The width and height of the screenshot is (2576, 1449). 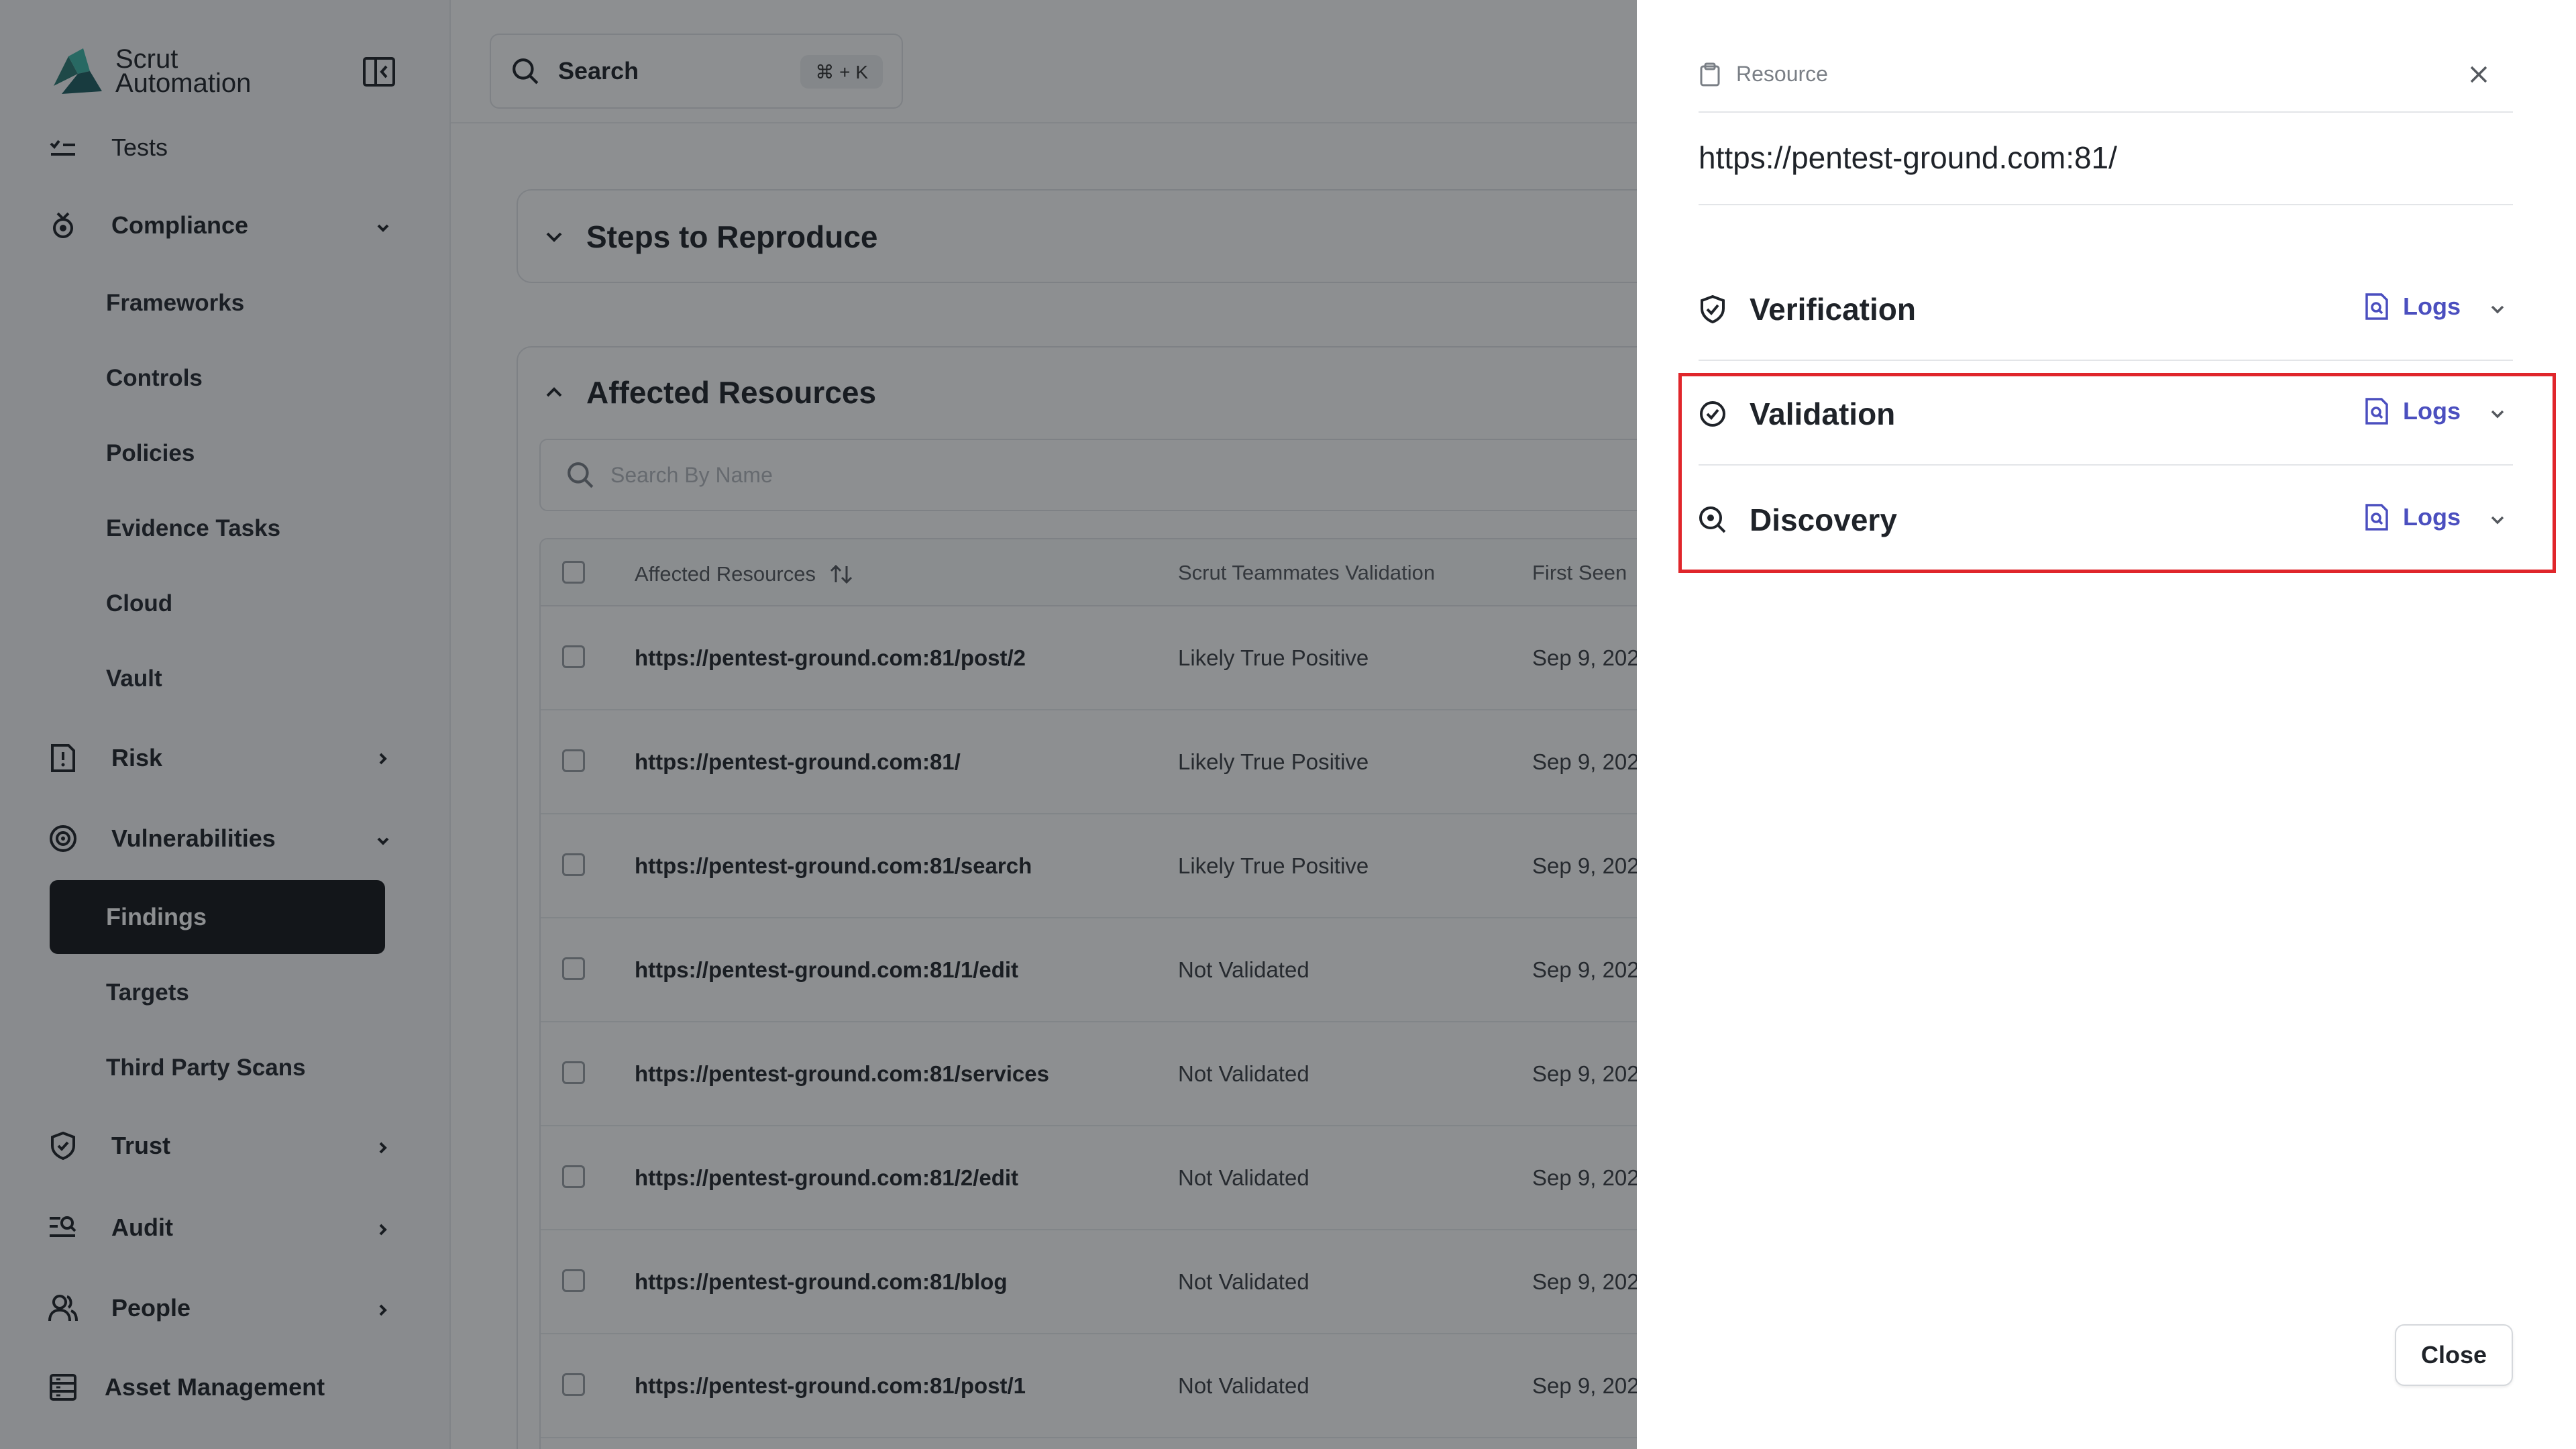 I want to click on drawer-header-divider, so click(x=2106, y=112).